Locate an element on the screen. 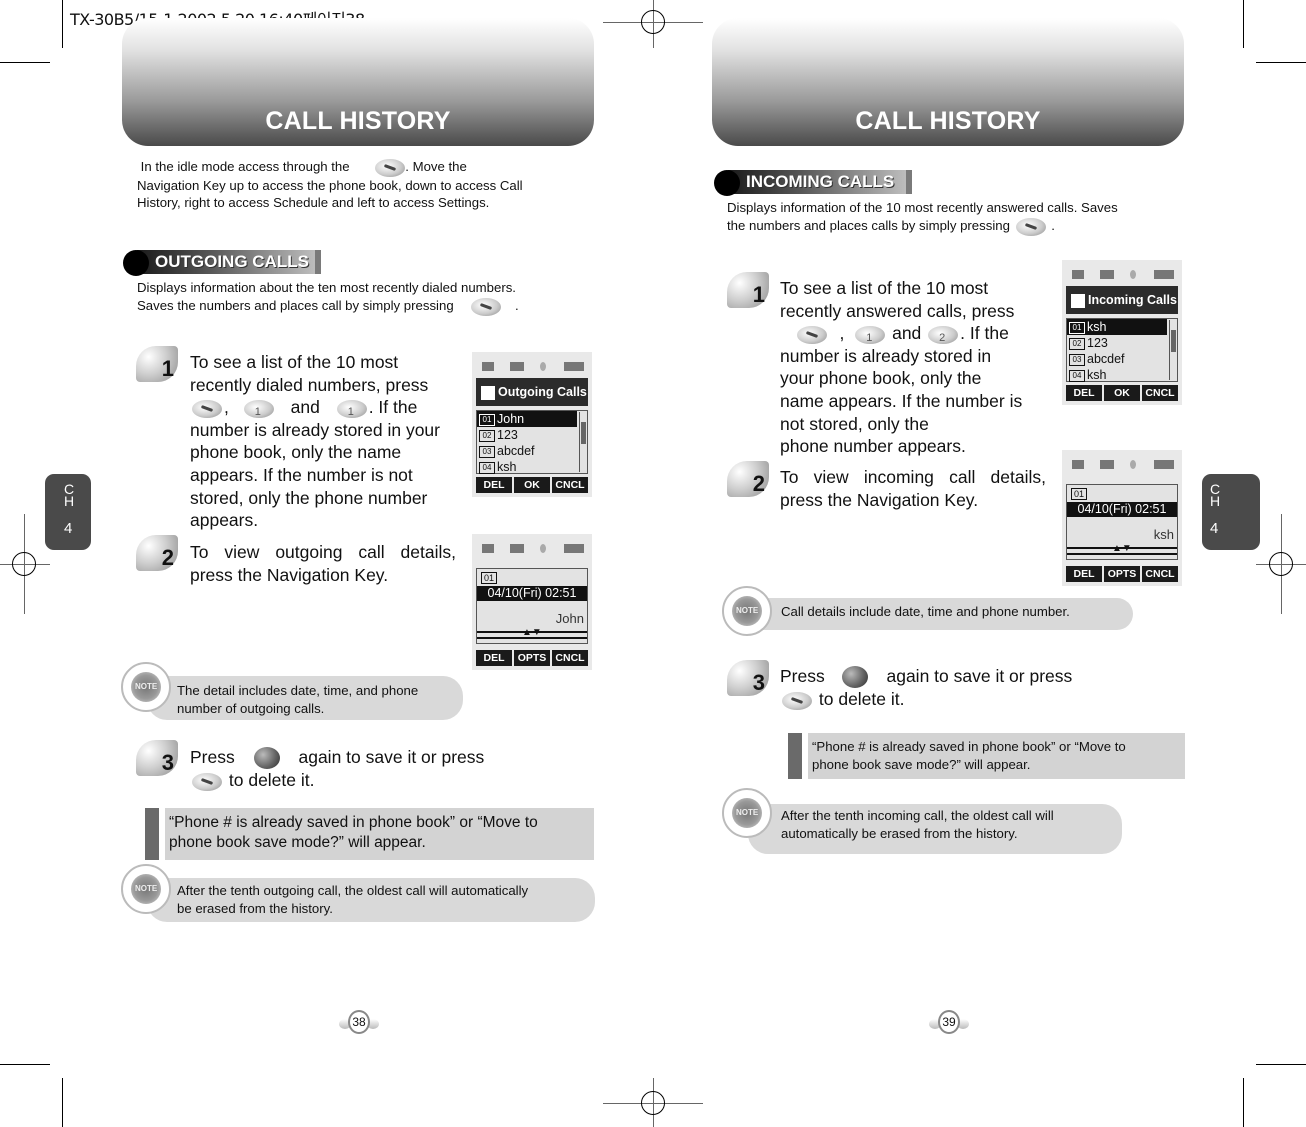 The height and width of the screenshot is (1127, 1306). list-item: 01 ksh is located at coordinates (1117, 327).